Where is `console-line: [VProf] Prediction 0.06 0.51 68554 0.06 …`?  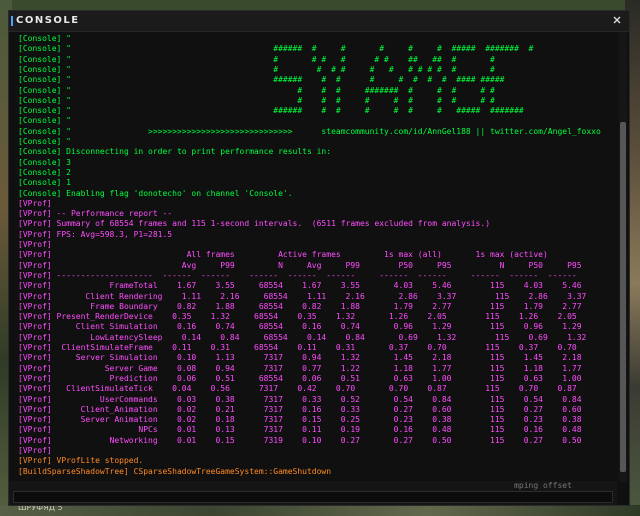
console-line: [VProf] Prediction 0.06 0.51 68554 0.06 … is located at coordinates (300, 378).